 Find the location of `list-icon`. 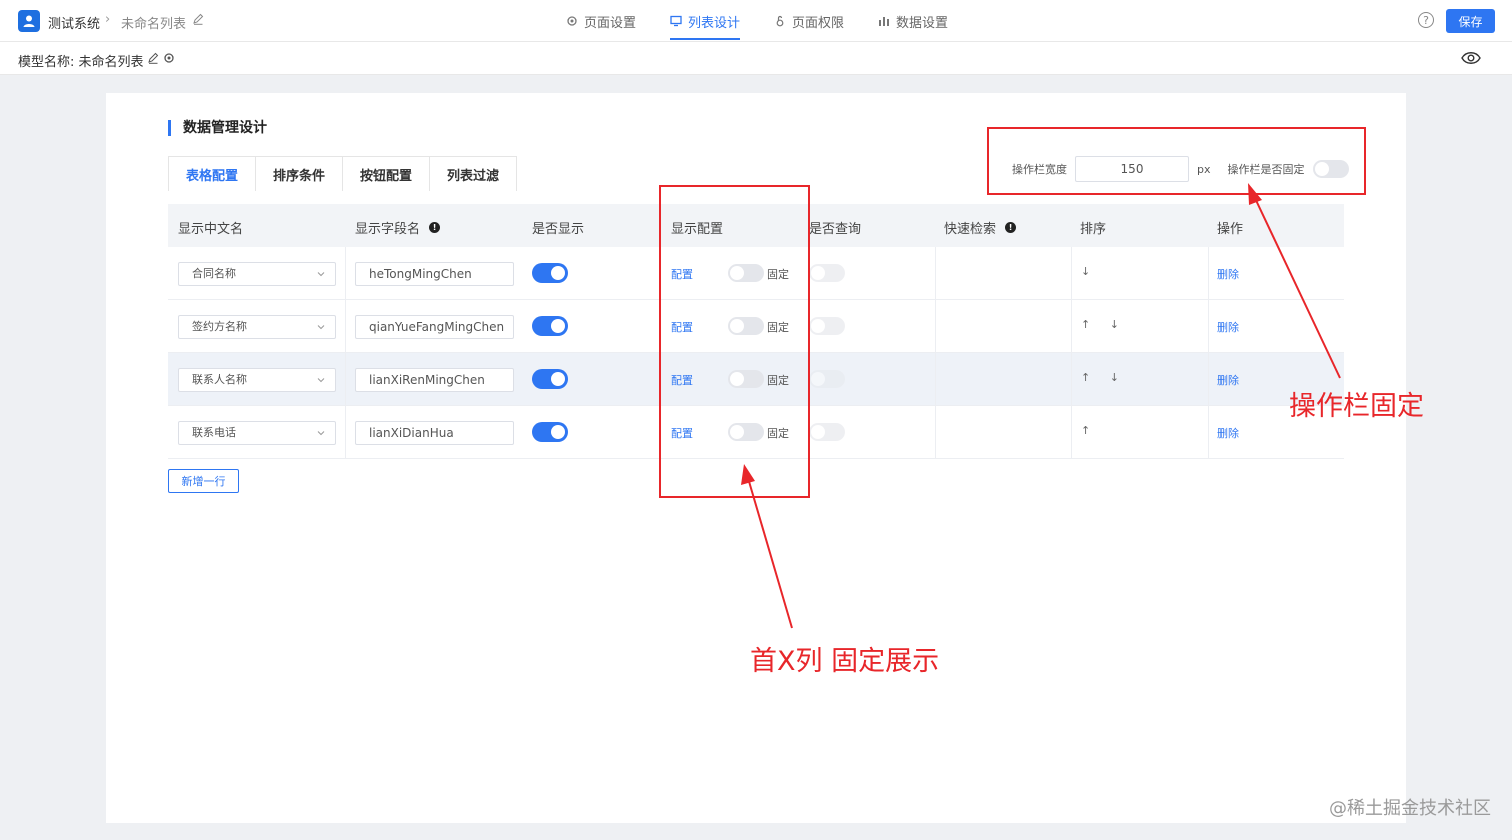

list-icon is located at coordinates (676, 21).